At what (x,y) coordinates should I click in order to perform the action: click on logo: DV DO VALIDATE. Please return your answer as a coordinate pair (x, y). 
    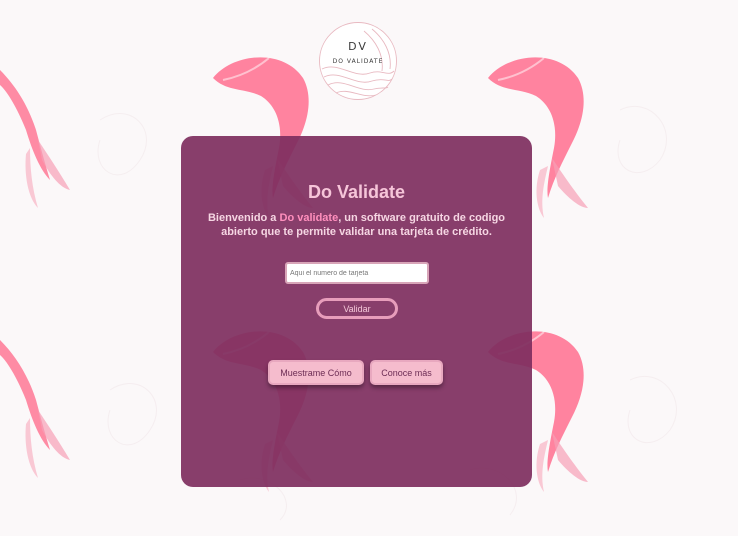
    Looking at the image, I should click on (358, 61).